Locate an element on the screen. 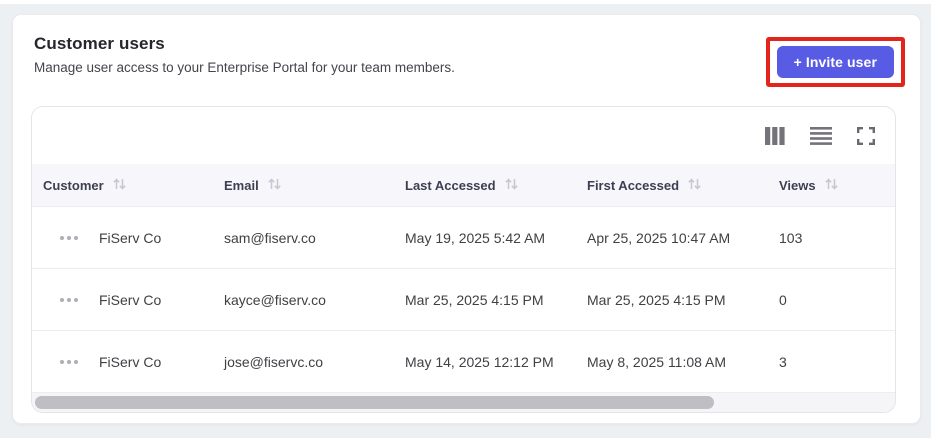 The height and width of the screenshot is (438, 931). column-header-last-accessed: Last Accessed is located at coordinates (496, 185).